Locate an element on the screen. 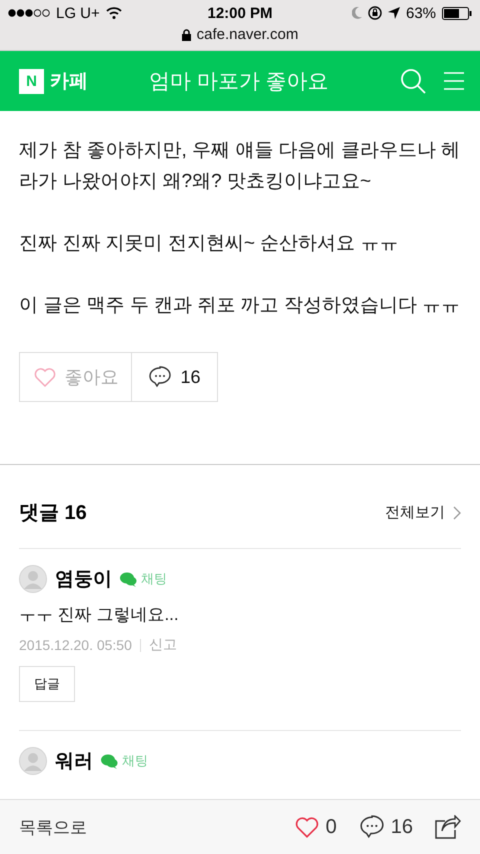  clock-time: 12:00 PM is located at coordinates (240, 13).